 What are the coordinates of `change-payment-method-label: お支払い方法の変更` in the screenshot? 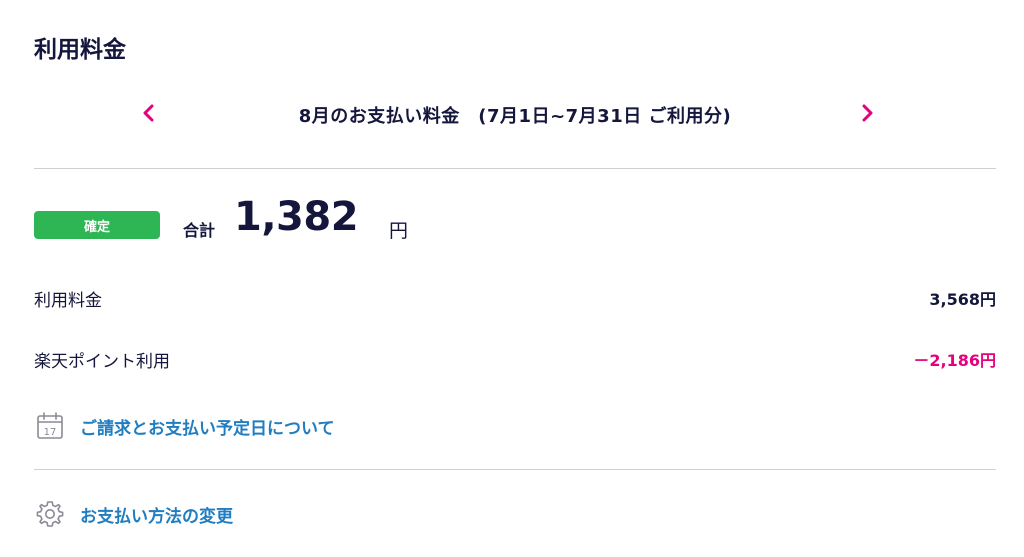 It's located at (156, 516).